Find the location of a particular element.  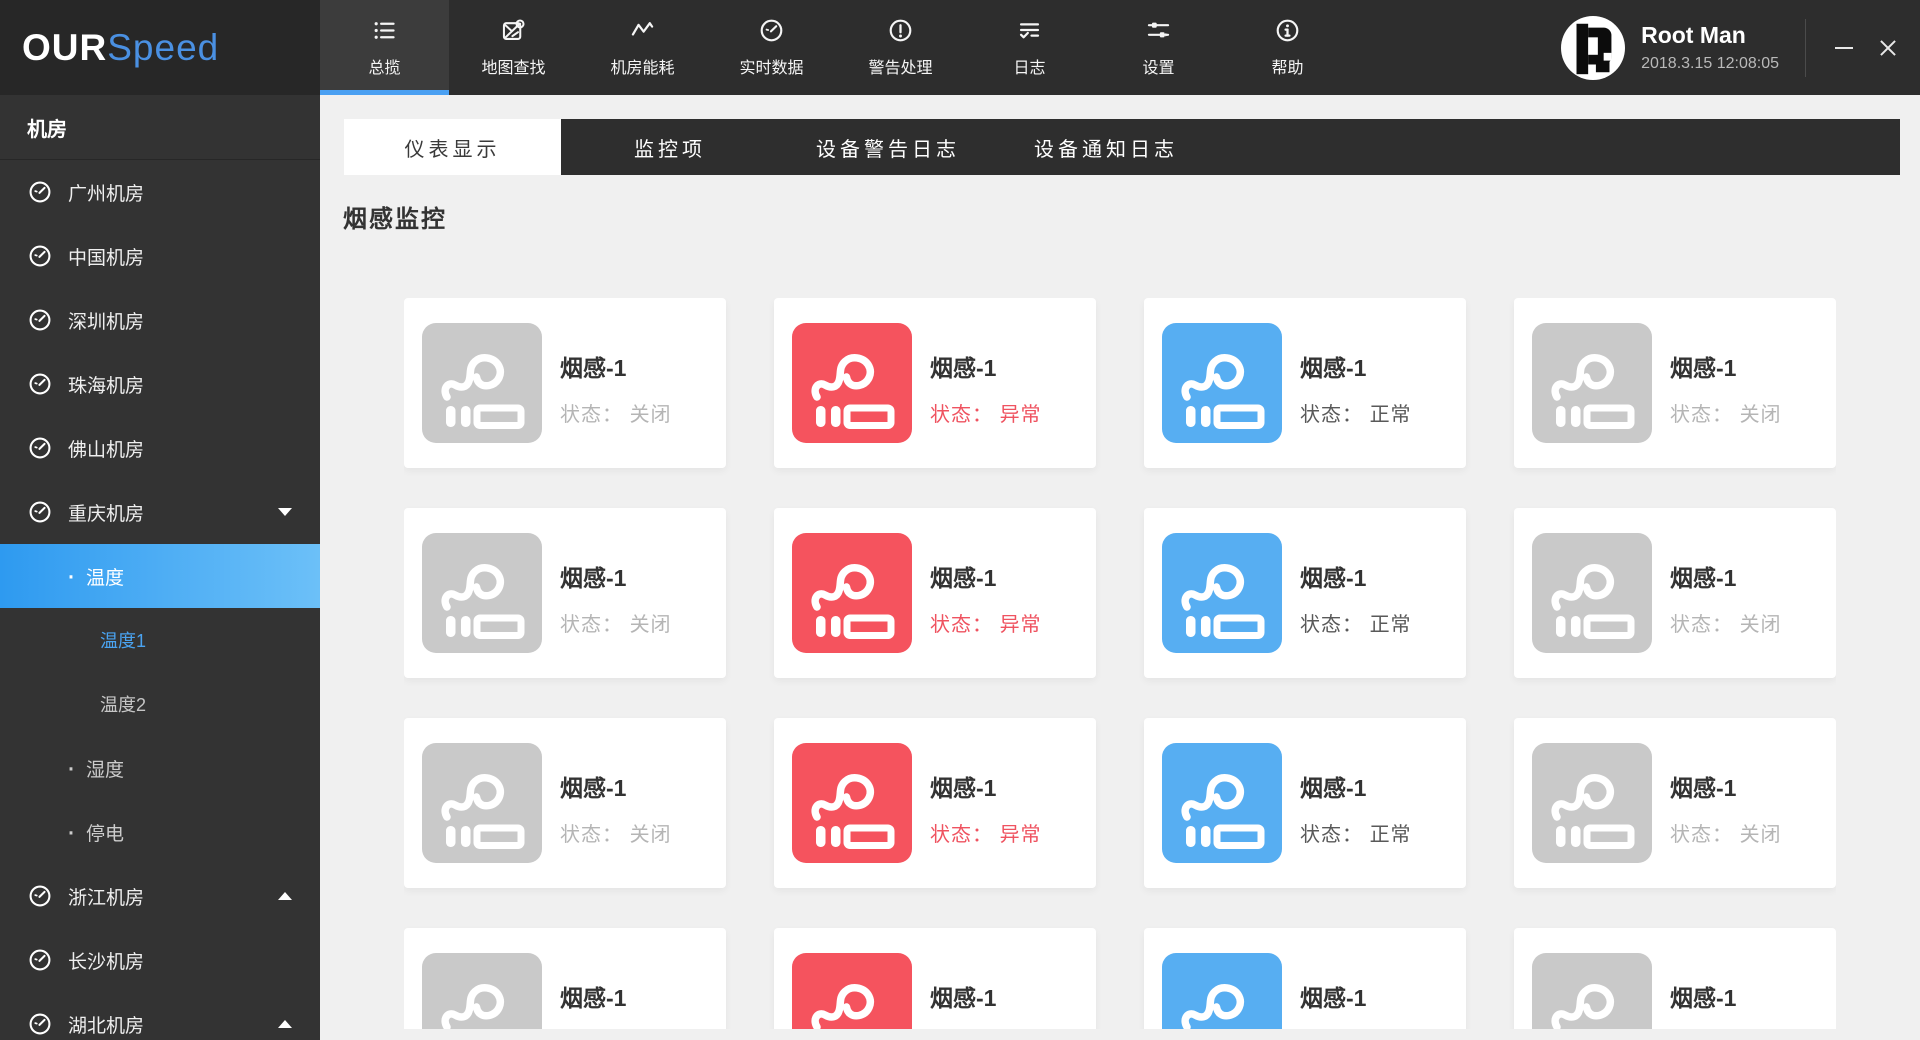

tab-device-alert-log: 设备警告日志 is located at coordinates (888, 147).